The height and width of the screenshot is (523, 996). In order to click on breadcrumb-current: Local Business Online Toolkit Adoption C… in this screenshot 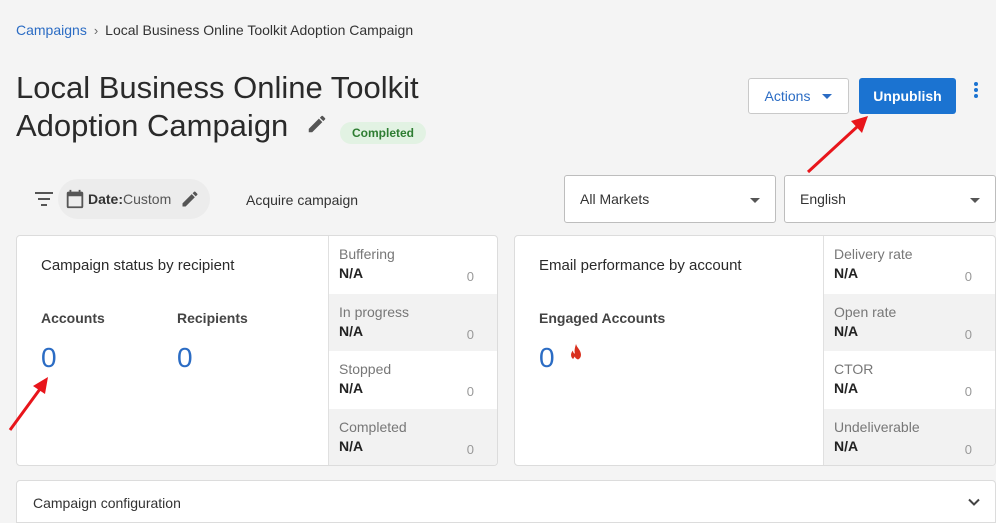, I will do `click(259, 30)`.